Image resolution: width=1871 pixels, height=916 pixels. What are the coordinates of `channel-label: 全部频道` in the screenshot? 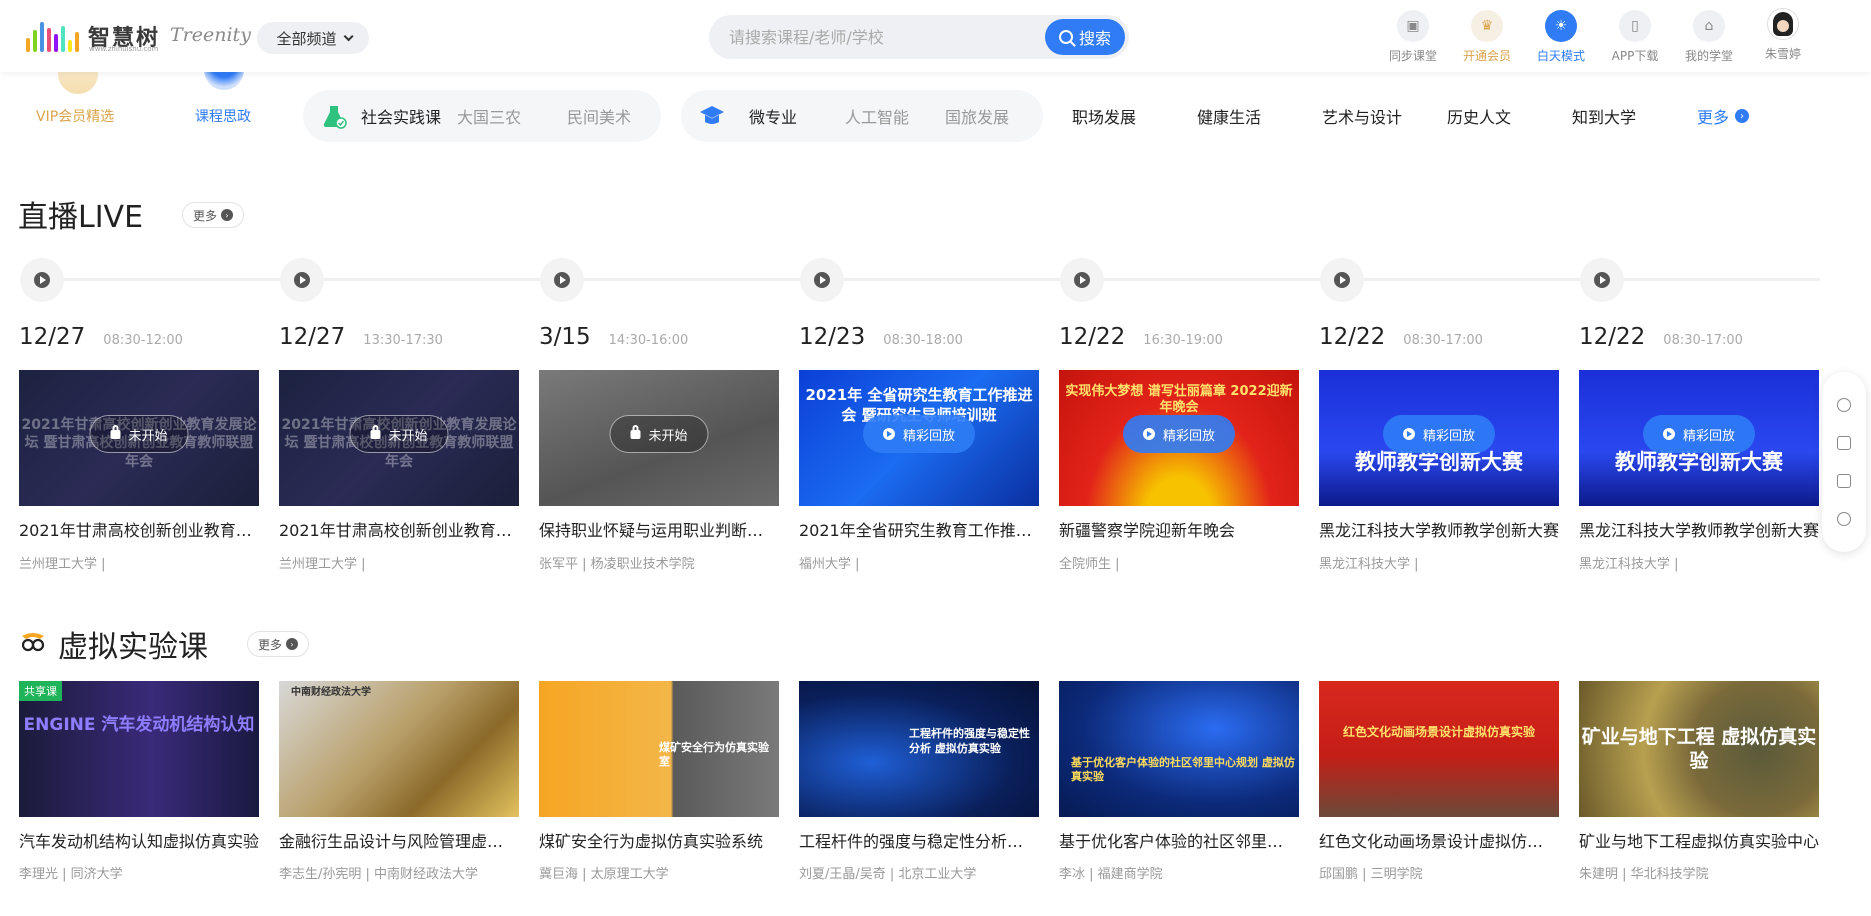 It's located at (306, 38).